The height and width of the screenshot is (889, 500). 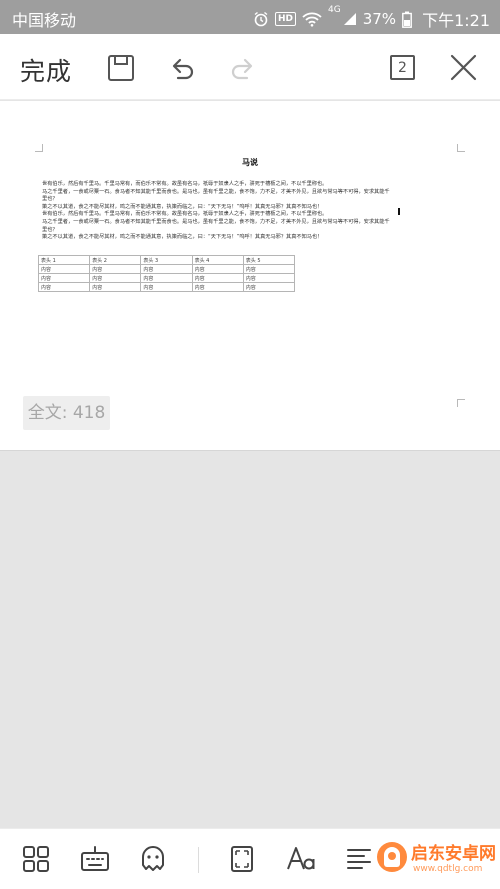 I want to click on site-watermark: 启东安卓网 www.qdtlg.com, so click(x=438, y=858).